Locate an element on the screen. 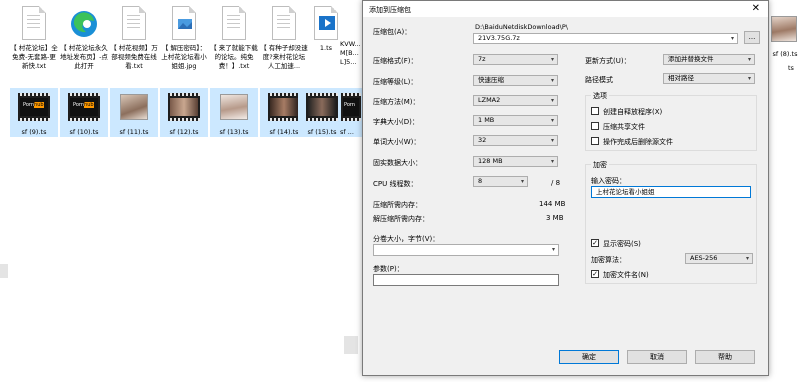 The width and height of the screenshot is (800, 382). sfx-label: 创建自释放程序(X) is located at coordinates (633, 112).